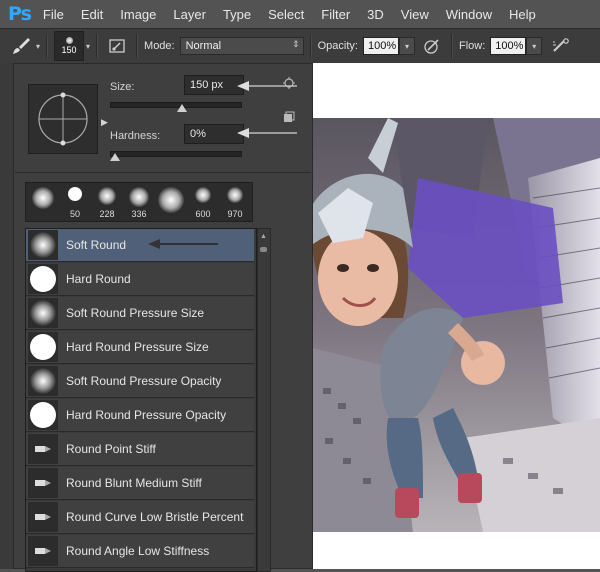  Describe the element at coordinates (140, 279) in the screenshot. I see `brush-list-item: Hard Round` at that location.